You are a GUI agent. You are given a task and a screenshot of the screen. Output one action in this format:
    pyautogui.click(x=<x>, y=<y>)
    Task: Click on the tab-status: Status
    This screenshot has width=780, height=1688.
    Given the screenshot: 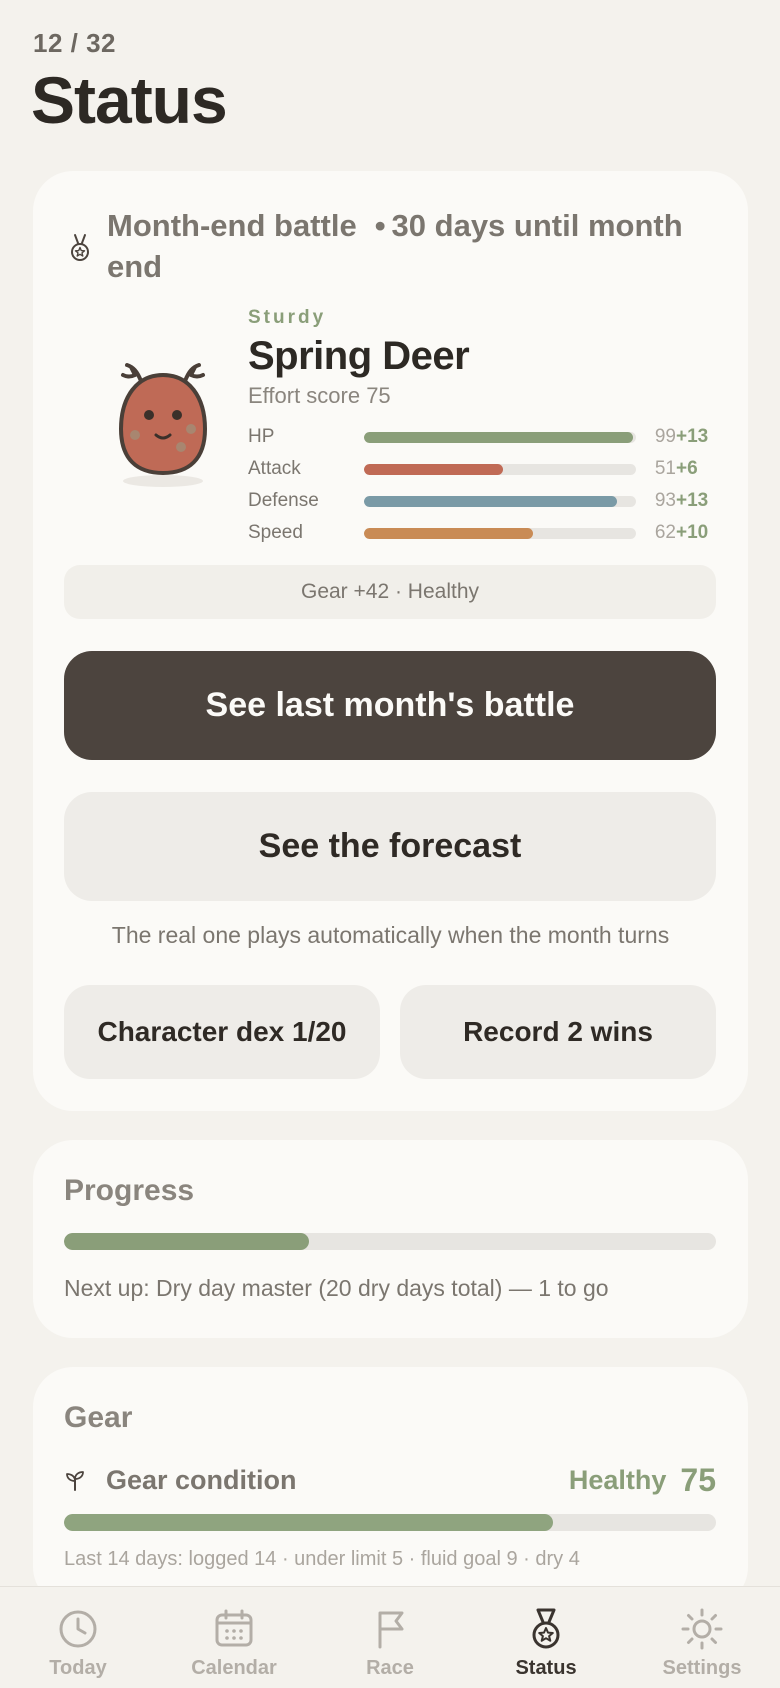 What is the action you would take?
    pyautogui.click(x=546, y=1637)
    